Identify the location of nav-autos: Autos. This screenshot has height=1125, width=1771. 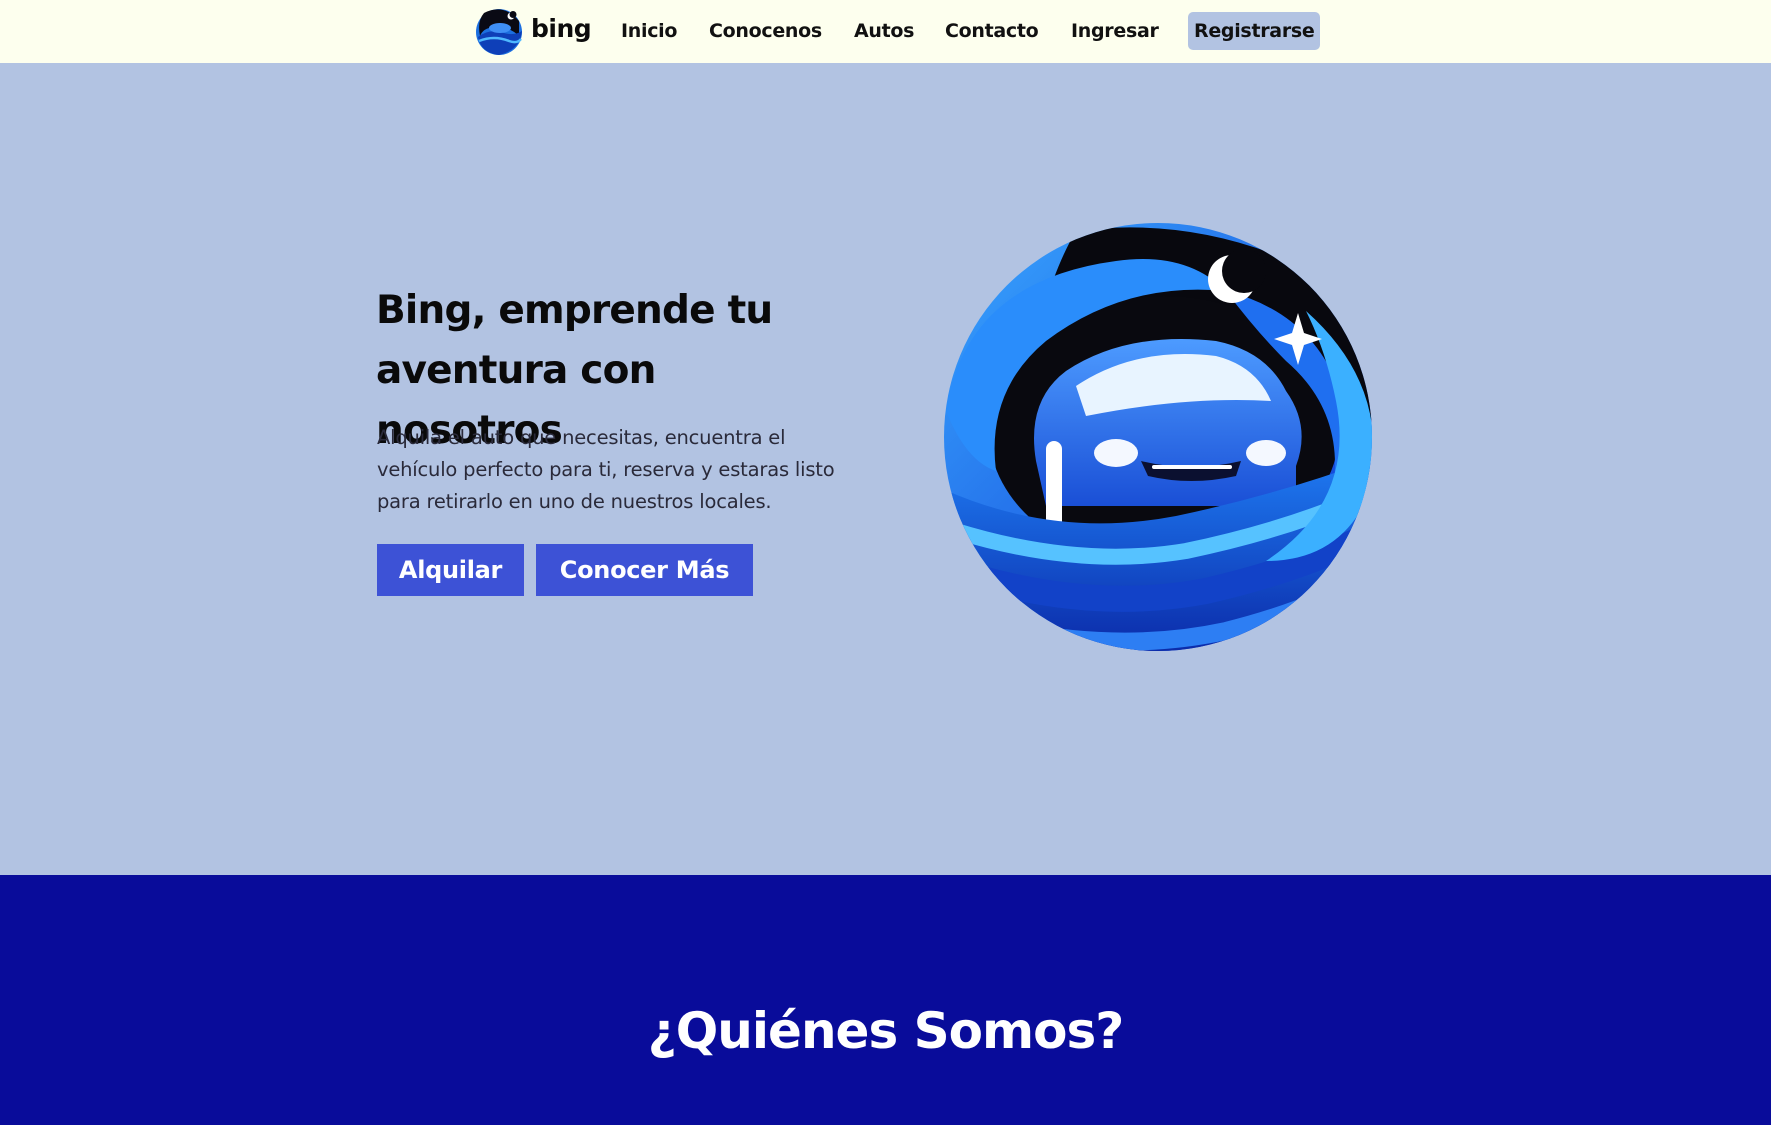
(884, 31).